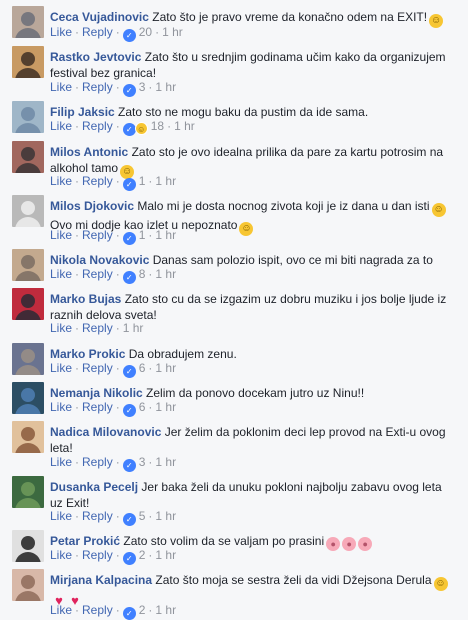 Image resolution: width=468 pixels, height=620 pixels. Describe the element at coordinates (85, 541) in the screenshot. I see `comment-author: Petar Prokić` at that location.